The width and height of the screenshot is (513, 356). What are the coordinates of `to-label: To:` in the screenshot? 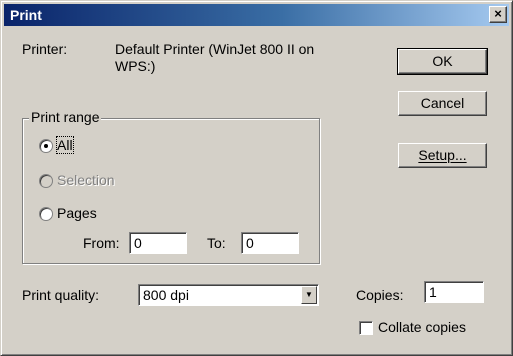 It's located at (216, 243).